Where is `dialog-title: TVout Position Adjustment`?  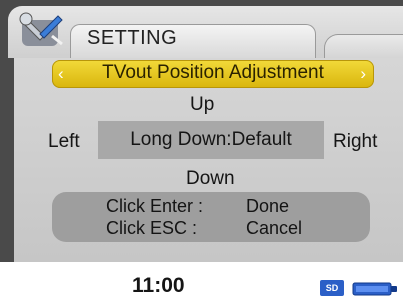 dialog-title: TVout Position Adjustment is located at coordinates (213, 72).